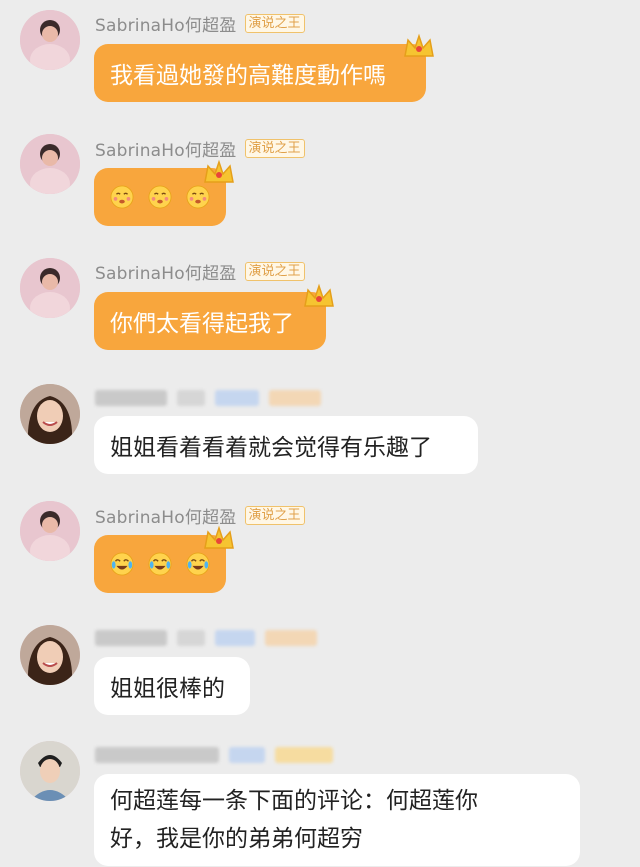 The height and width of the screenshot is (867, 640). What do you see at coordinates (248, 76) in the screenshot?
I see `message-text: 我看過她發的高難度動作嗎` at bounding box center [248, 76].